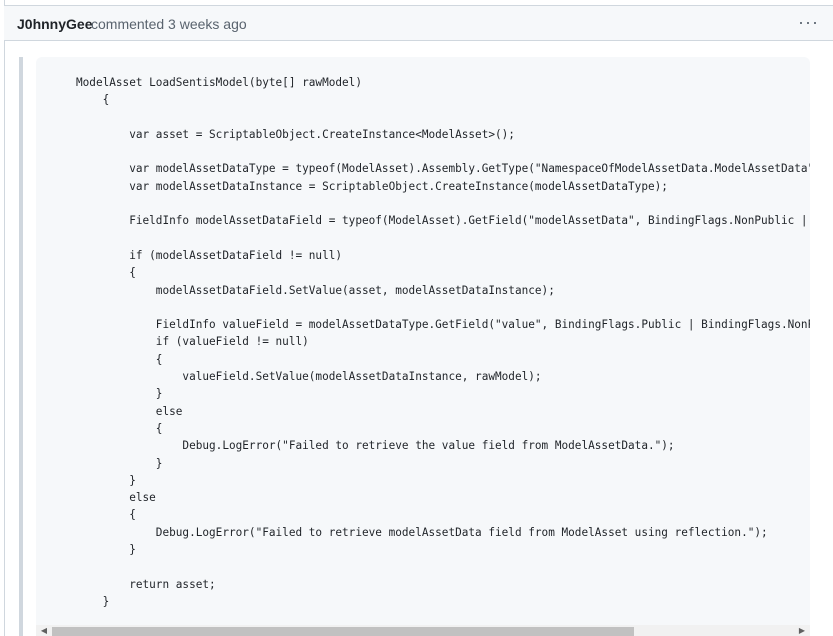  What do you see at coordinates (343, 631) in the screenshot?
I see `scrollbar-thumb` at bounding box center [343, 631].